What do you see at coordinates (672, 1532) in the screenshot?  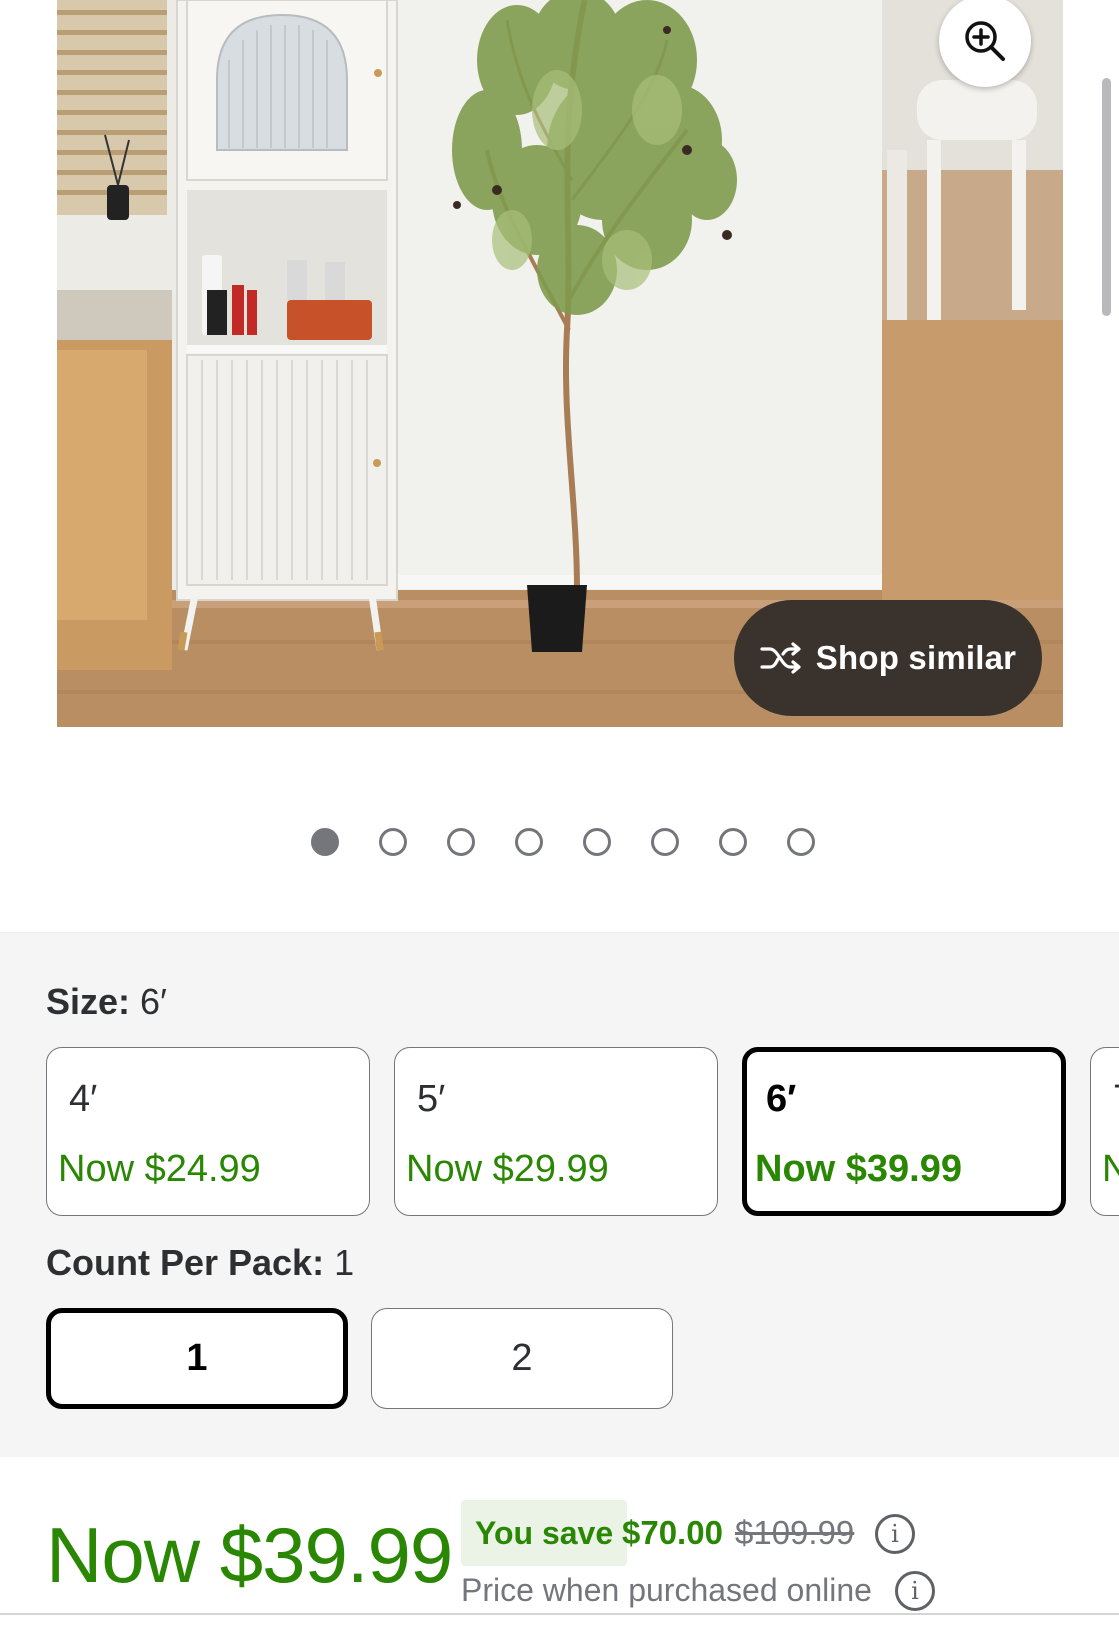 I see `save-amount: $70.00` at bounding box center [672, 1532].